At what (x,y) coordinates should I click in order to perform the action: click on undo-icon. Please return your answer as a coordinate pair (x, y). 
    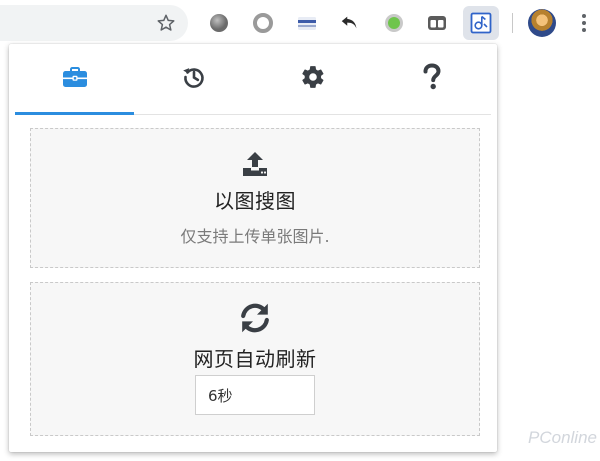
    Looking at the image, I should click on (350, 23).